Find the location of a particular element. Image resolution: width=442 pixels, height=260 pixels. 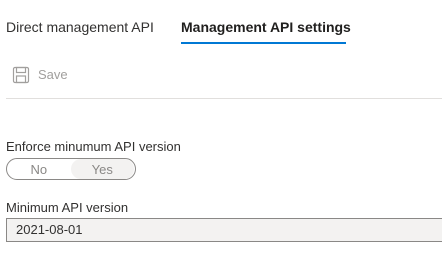

enforce-min-api-version-toggle: No Yes is located at coordinates (71, 169).